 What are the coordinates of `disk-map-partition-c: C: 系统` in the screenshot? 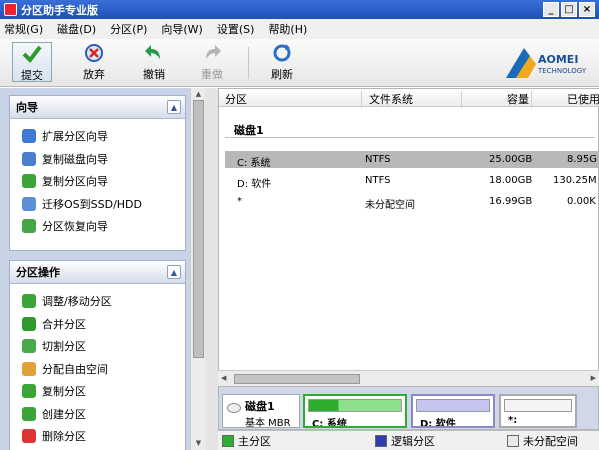 It's located at (355, 411).